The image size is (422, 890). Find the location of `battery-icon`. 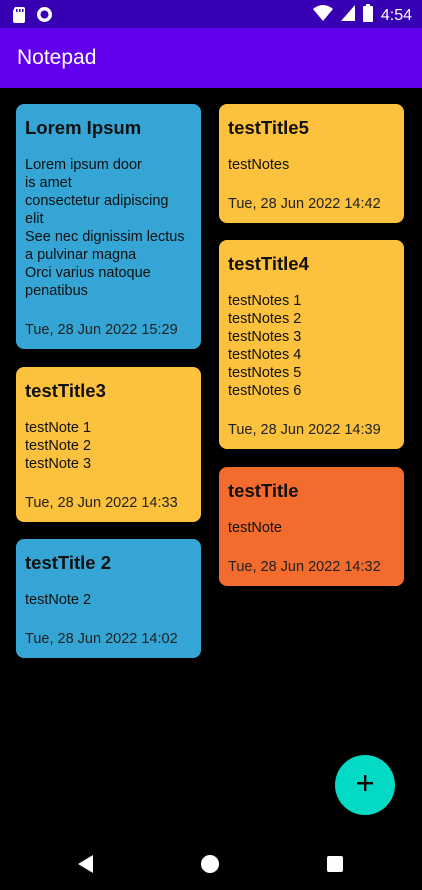

battery-icon is located at coordinates (367, 15).